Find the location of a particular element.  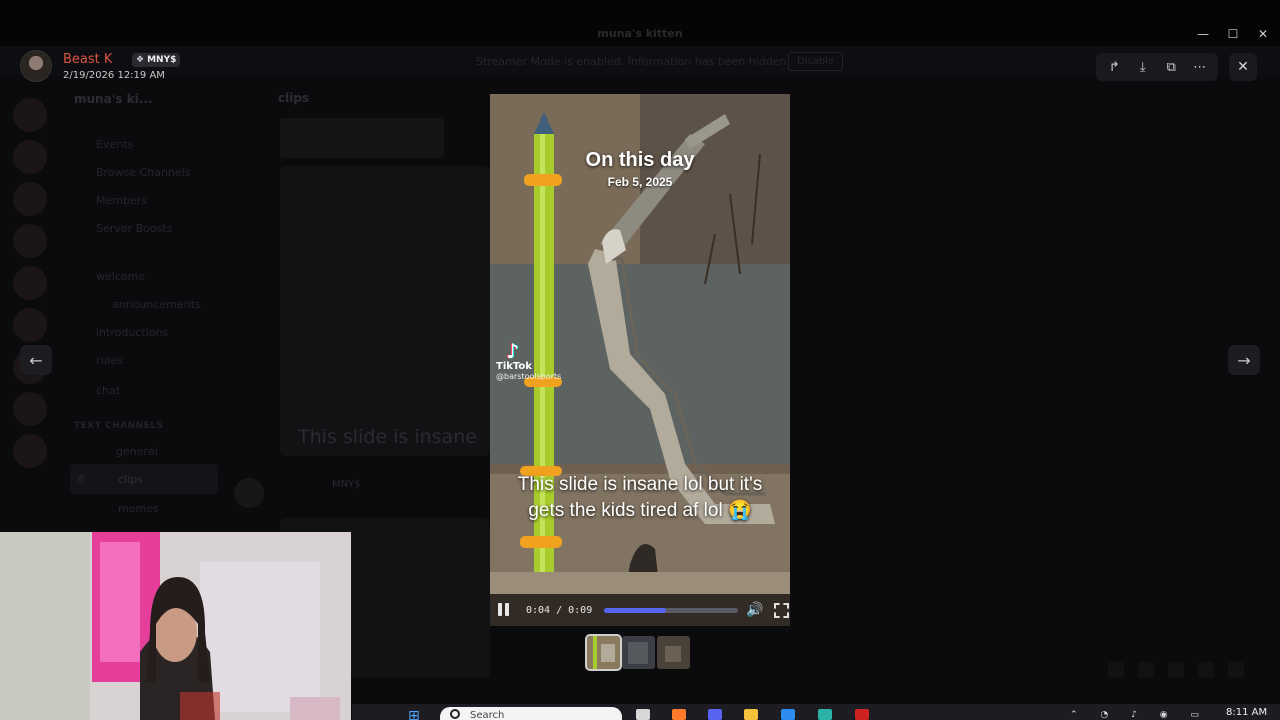

emoji-icon is located at coordinates (1206, 670).